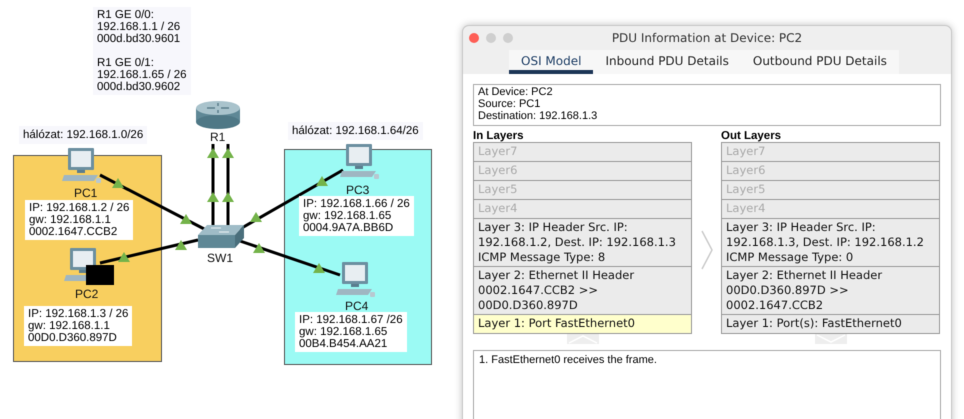 The image size is (964, 419). Describe the element at coordinates (830, 290) in the screenshot. I see `layer-row: Layer 2: Ethernet II Header 00D0.D360.897D >> 0002.1647.CCB2` at that location.